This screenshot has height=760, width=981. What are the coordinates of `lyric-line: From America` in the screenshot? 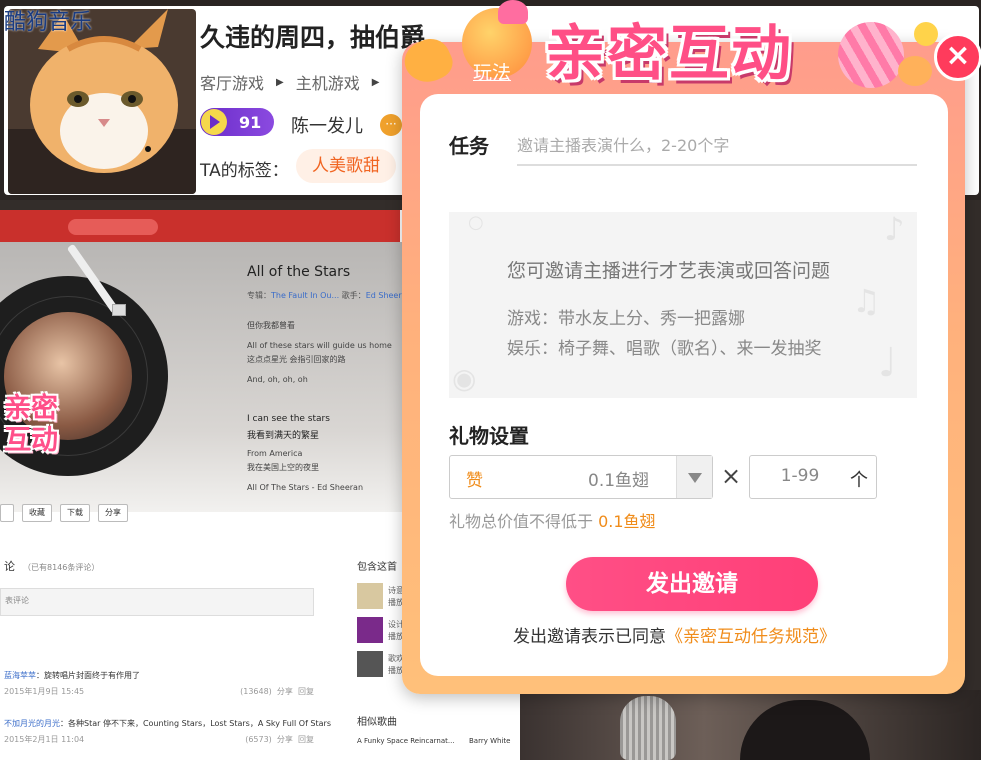 It's located at (275, 453).